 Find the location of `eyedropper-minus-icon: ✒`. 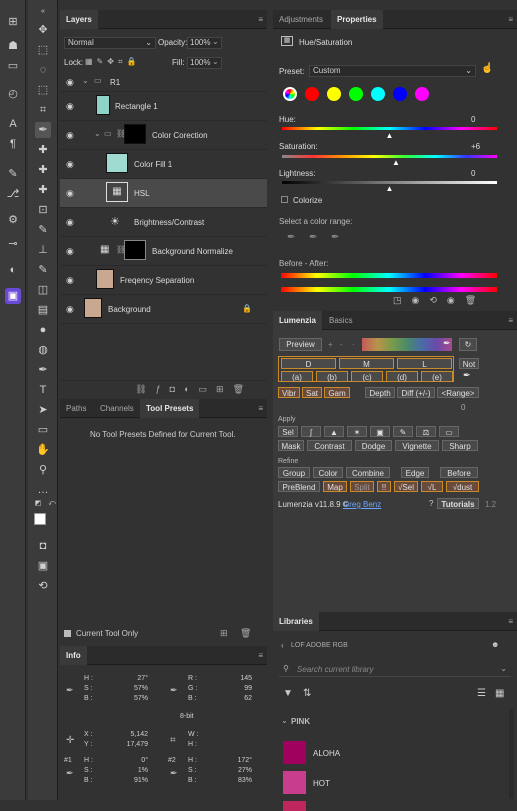

eyedropper-minus-icon: ✒ is located at coordinates (335, 237).